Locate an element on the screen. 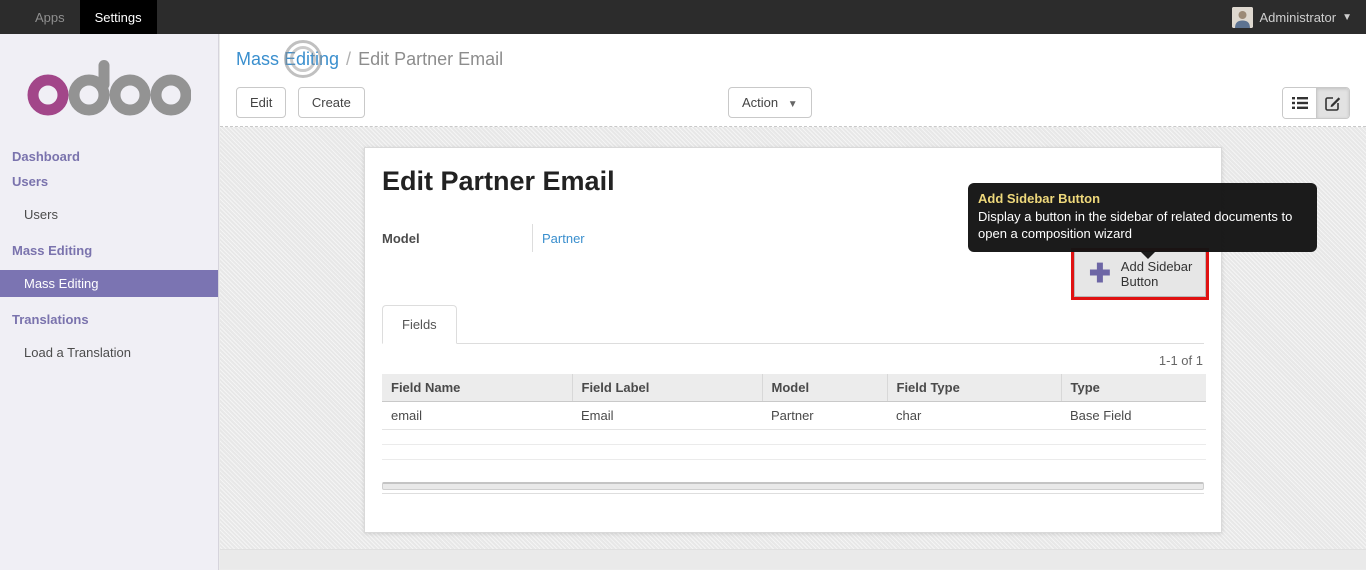  plus-icon: ✚ is located at coordinates (1100, 273).